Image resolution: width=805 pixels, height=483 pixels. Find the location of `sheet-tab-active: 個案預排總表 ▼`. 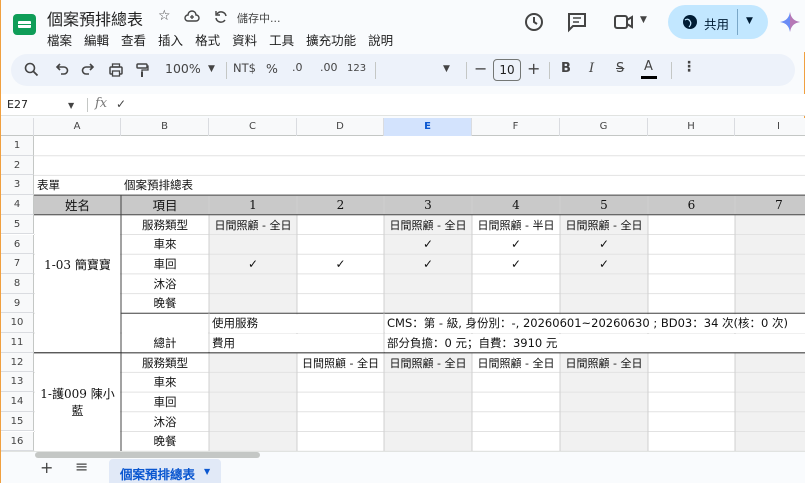

sheet-tab-active: 個案預排總表 ▼ is located at coordinates (165, 471).